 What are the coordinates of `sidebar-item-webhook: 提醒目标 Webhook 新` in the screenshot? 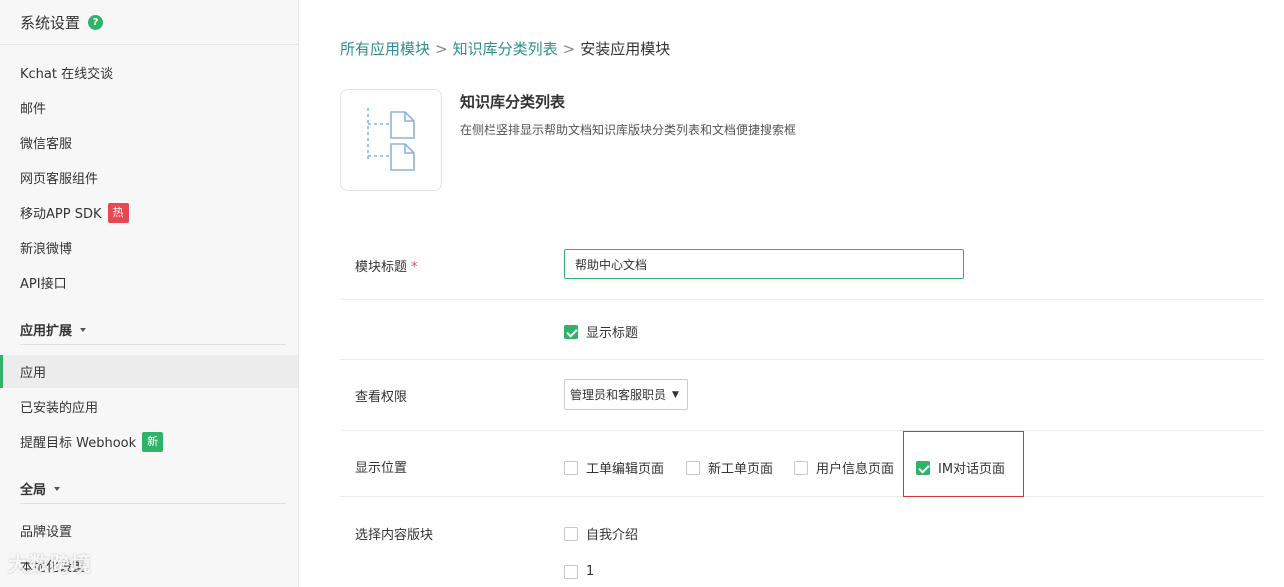 It's located at (149, 441).